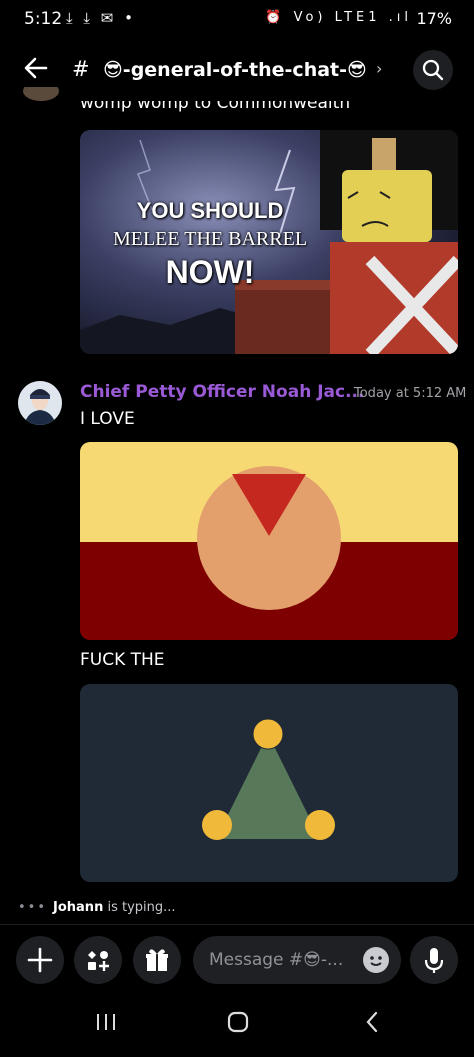  I want to click on status-time: 5:12, so click(43, 19).